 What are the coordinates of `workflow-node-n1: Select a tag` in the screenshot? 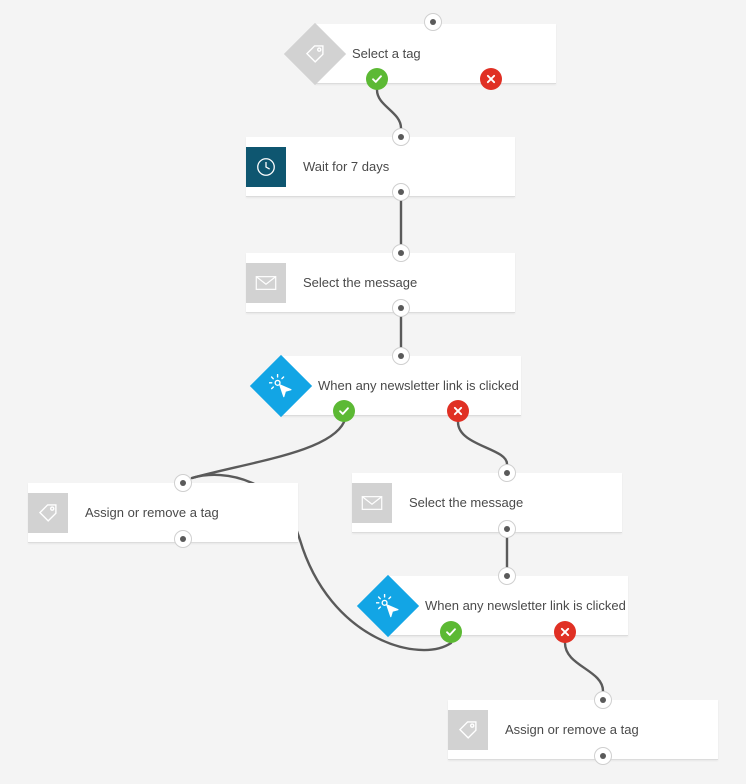 It's located at (419, 54).